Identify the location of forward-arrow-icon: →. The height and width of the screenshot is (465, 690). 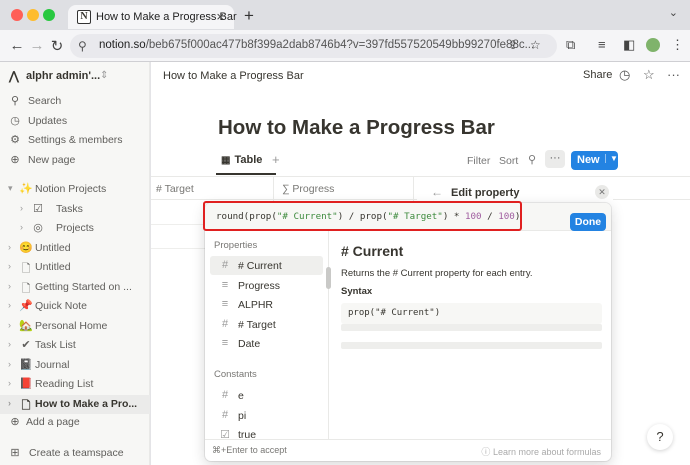
(37, 45).